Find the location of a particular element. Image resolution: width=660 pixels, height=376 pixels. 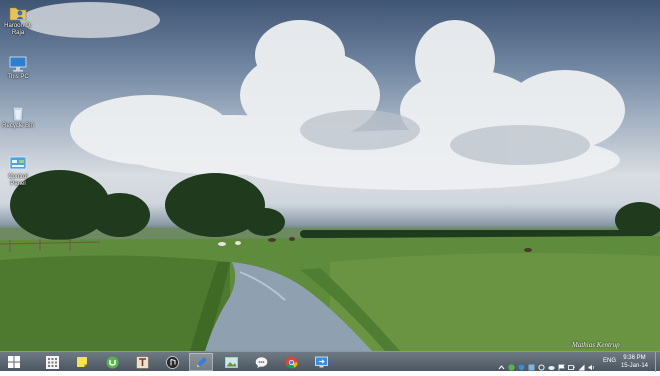

desktop-icon-this-pc: This PC is located at coordinates (18, 68).